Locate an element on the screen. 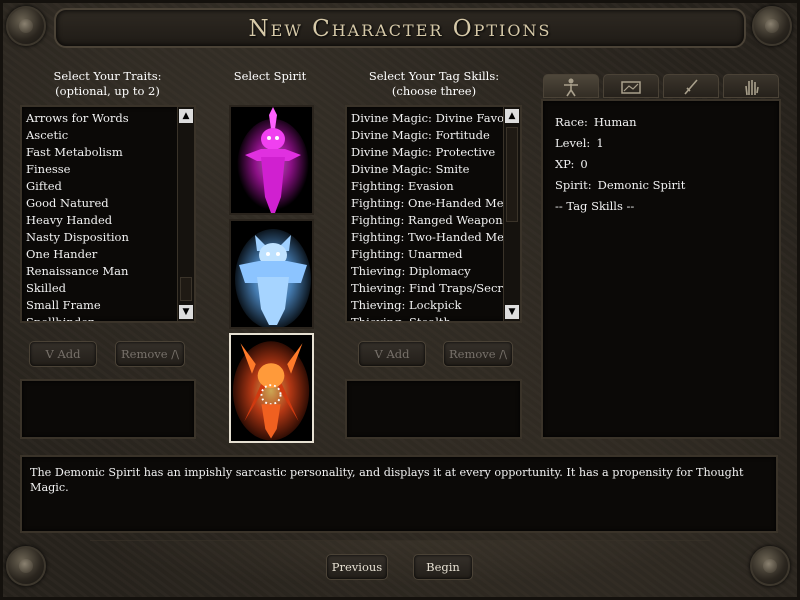 The width and height of the screenshot is (800, 600). tab-weapons is located at coordinates (691, 86).